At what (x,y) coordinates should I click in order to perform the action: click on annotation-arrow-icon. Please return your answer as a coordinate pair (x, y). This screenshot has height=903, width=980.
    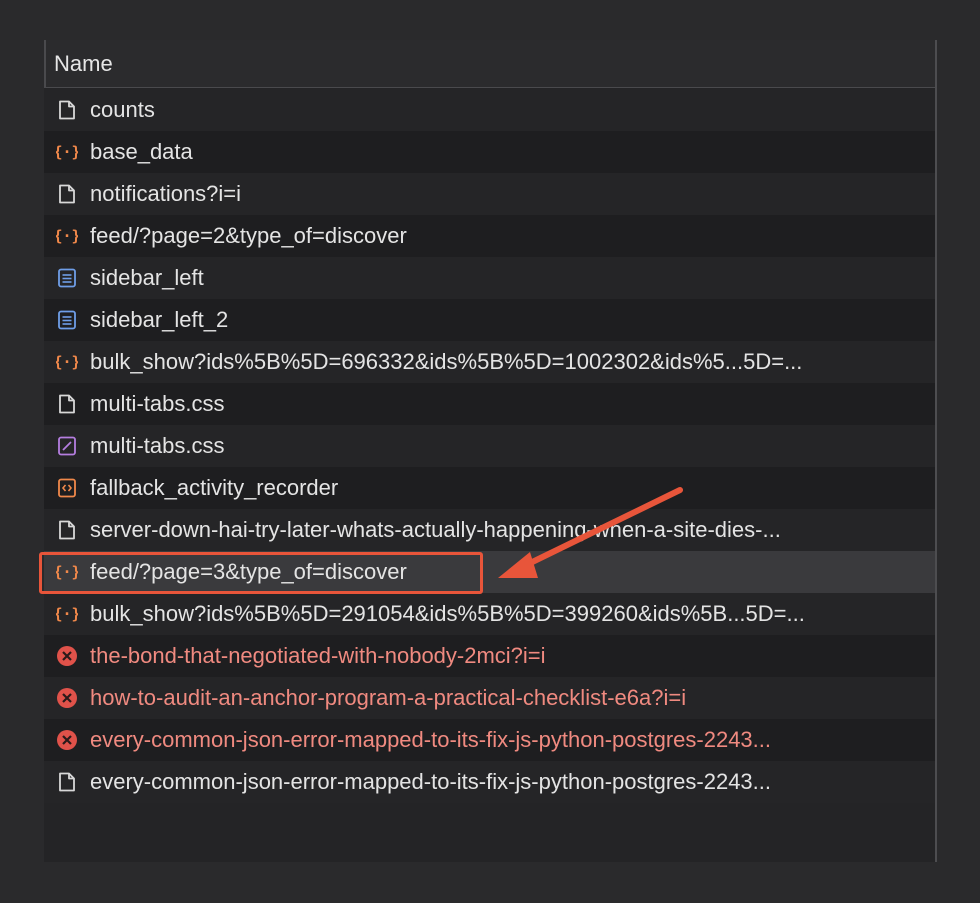
    Looking at the image, I should click on (590, 532).